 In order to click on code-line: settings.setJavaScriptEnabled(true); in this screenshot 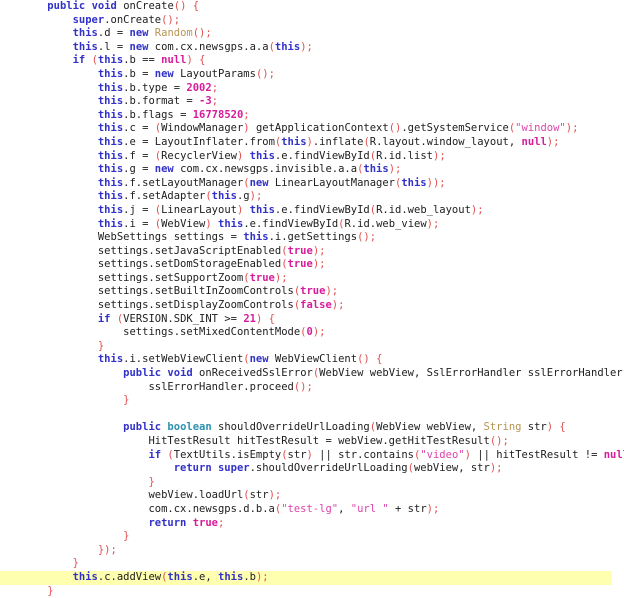, I will do `click(312, 252)`.